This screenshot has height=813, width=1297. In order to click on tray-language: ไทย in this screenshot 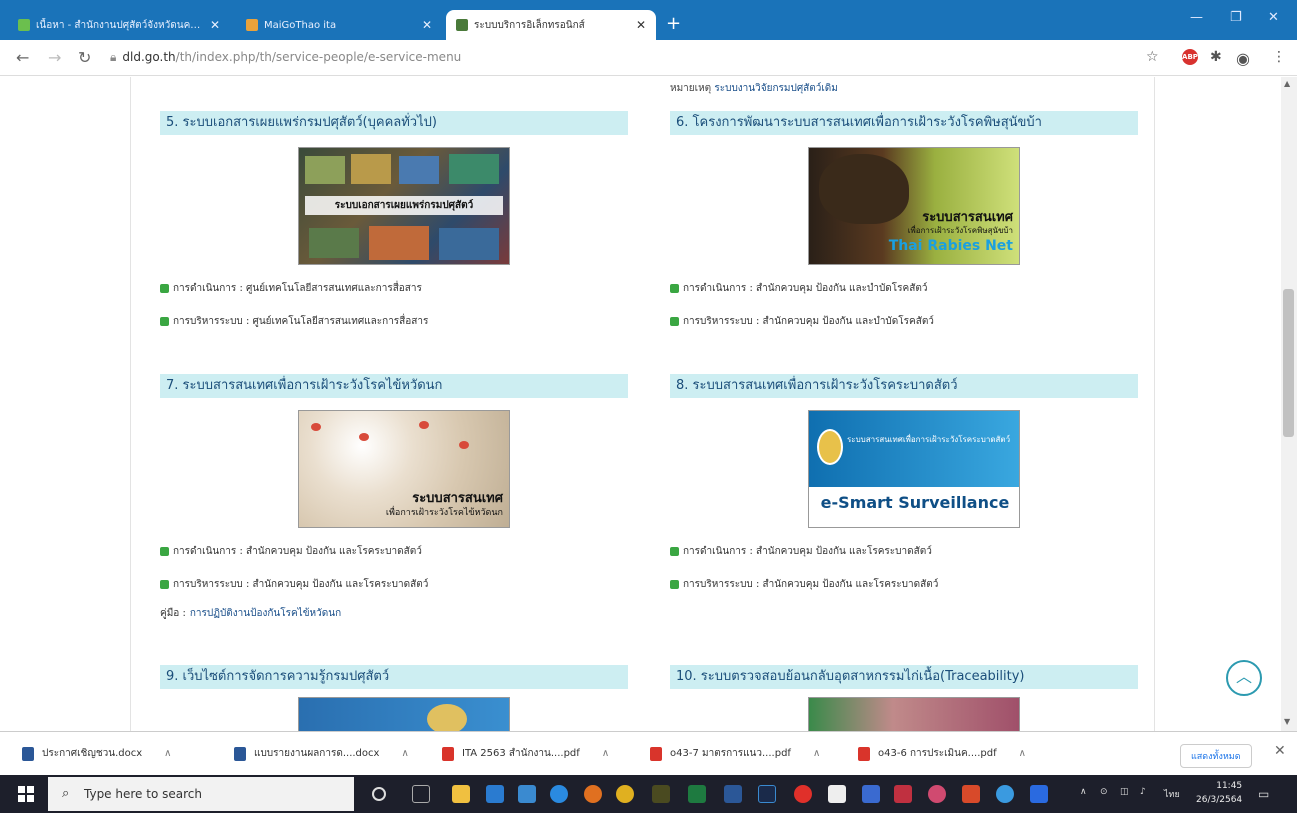, I will do `click(1172, 794)`.